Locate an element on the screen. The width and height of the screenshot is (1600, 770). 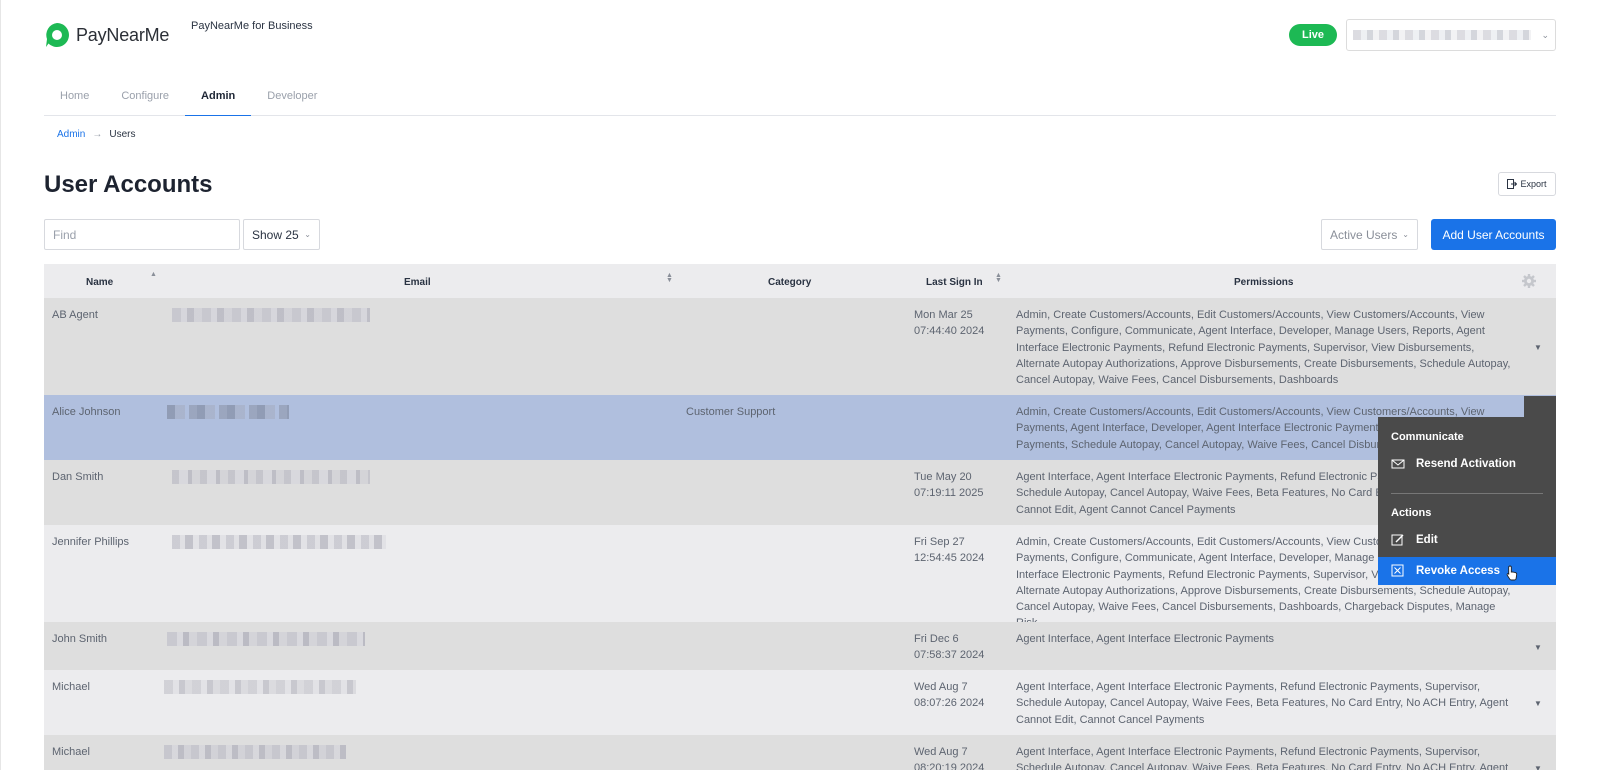
user-last-sign-in: Fri Sep 27 12:54:45 2024 is located at coordinates (959, 550).